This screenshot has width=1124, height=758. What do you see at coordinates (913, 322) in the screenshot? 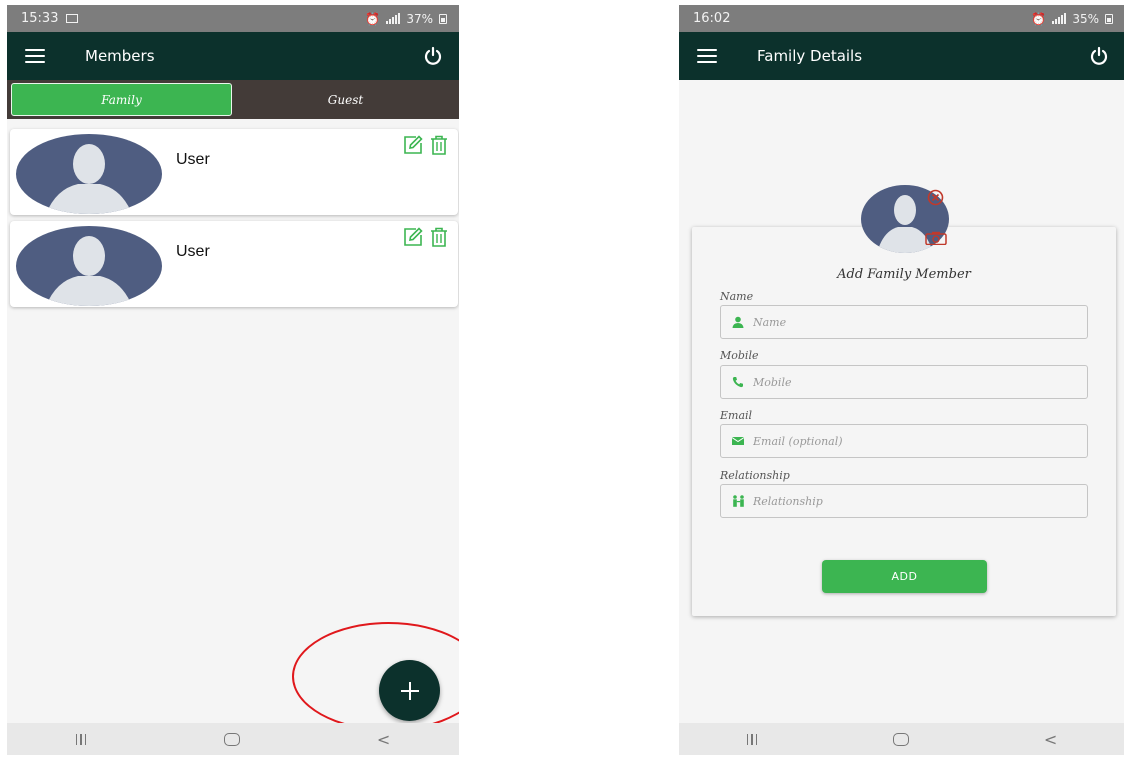
I see `name-input` at bounding box center [913, 322].